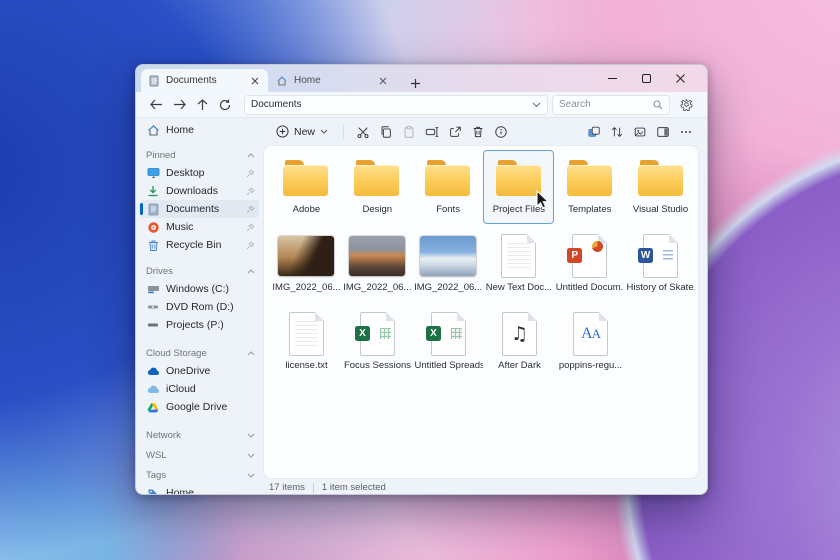 The width and height of the screenshot is (840, 560). Describe the element at coordinates (200, 435) in the screenshot. I see `sidebar-section-network: Network` at that location.